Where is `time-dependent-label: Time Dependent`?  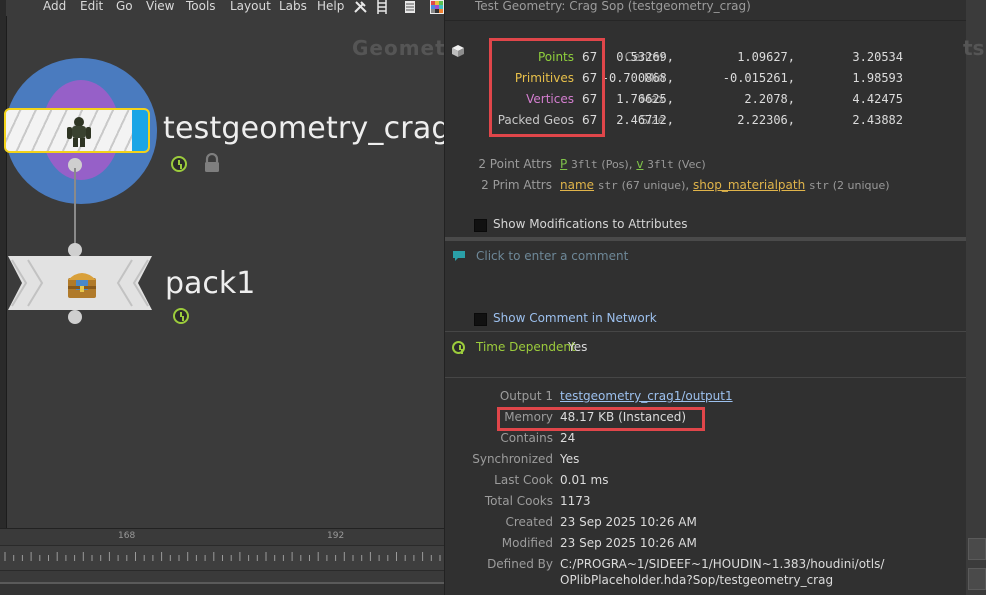 time-dependent-label: Time Dependent is located at coordinates (526, 347).